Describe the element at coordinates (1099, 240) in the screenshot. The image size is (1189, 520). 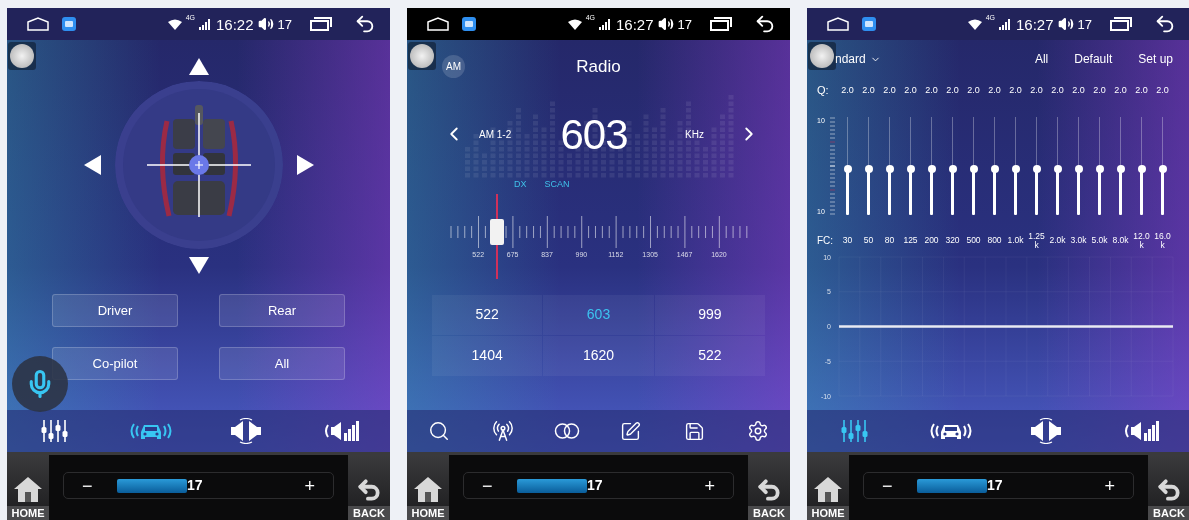
I see `band-frequency: 5.0k` at that location.